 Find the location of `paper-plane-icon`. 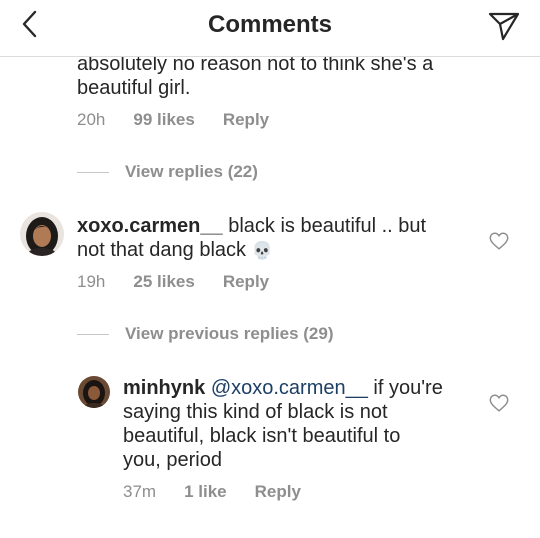

paper-plane-icon is located at coordinates (504, 26).